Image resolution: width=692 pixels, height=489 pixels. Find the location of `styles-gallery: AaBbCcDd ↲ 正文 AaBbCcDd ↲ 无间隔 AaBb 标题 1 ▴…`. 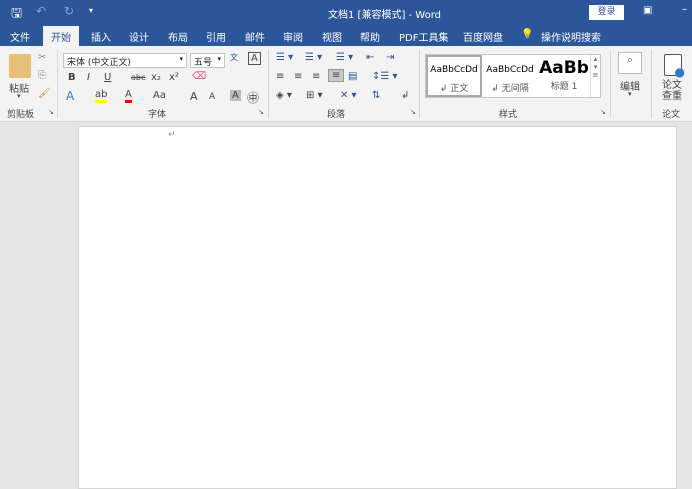

styles-gallery: AaBbCcDd ↲ 正文 AaBbCcDd ↲ 无间隔 AaBb 标题 1 ▴… is located at coordinates (513, 76).